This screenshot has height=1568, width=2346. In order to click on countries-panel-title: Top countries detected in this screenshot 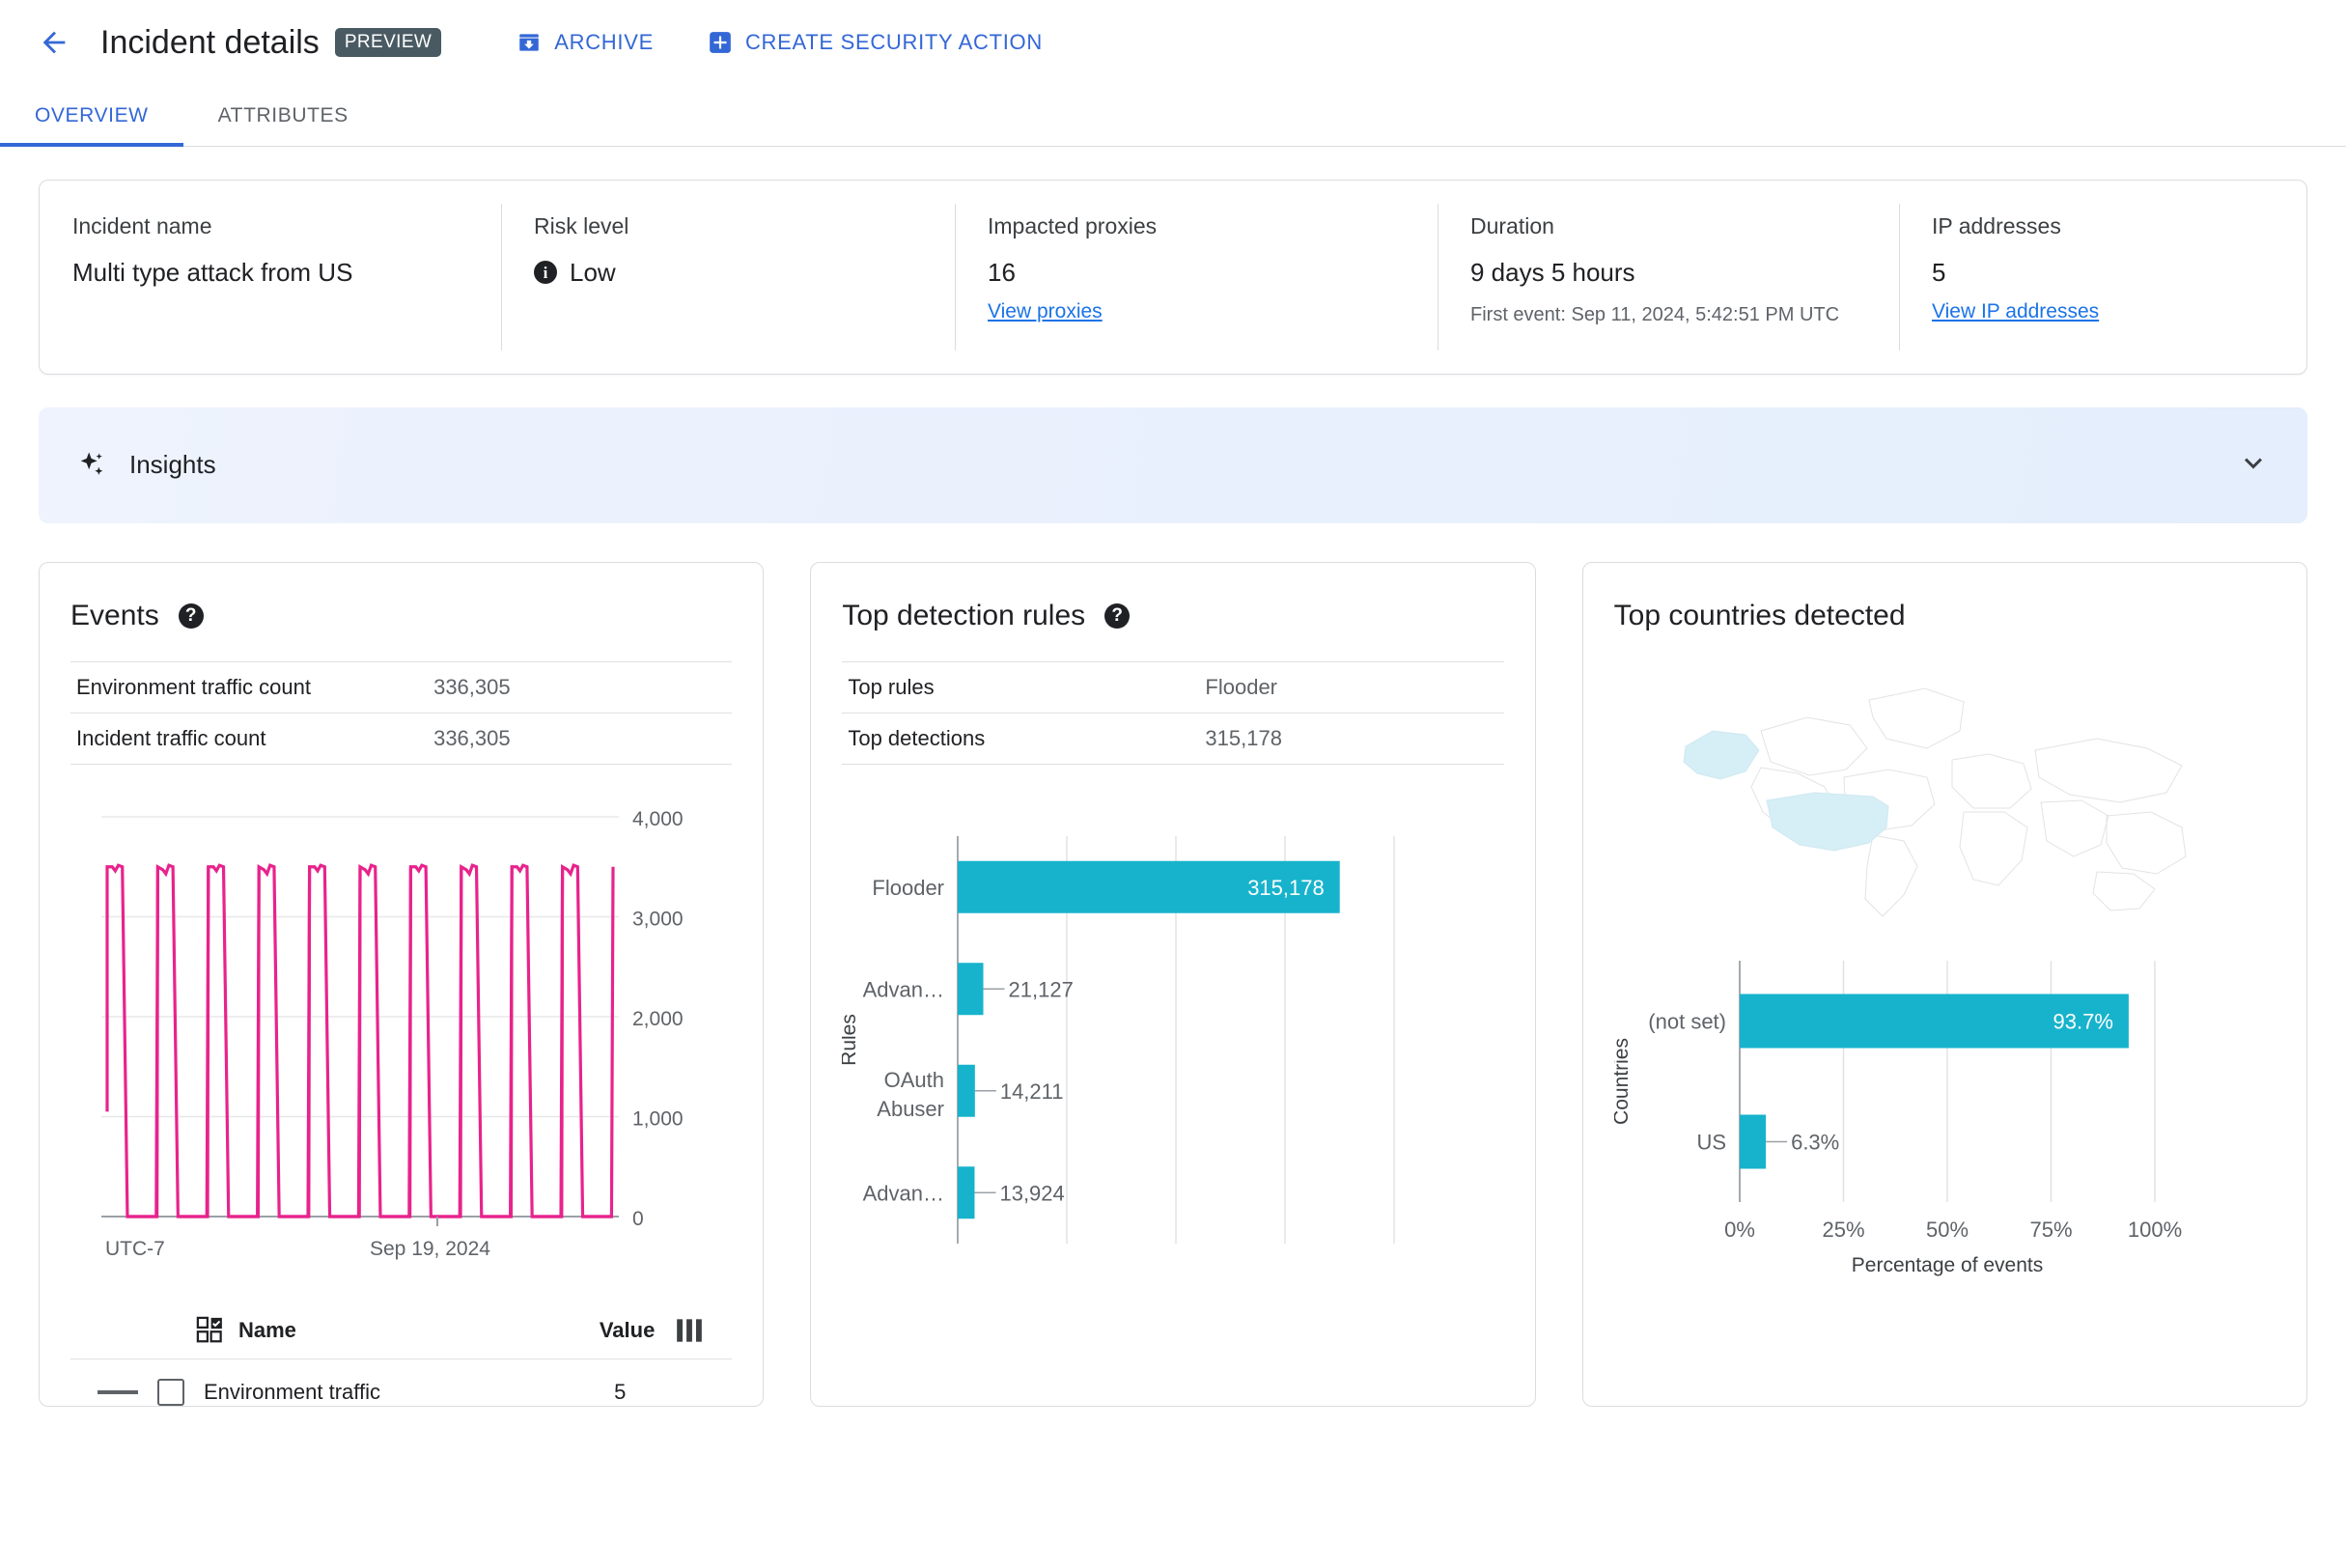, I will do `click(1759, 615)`.